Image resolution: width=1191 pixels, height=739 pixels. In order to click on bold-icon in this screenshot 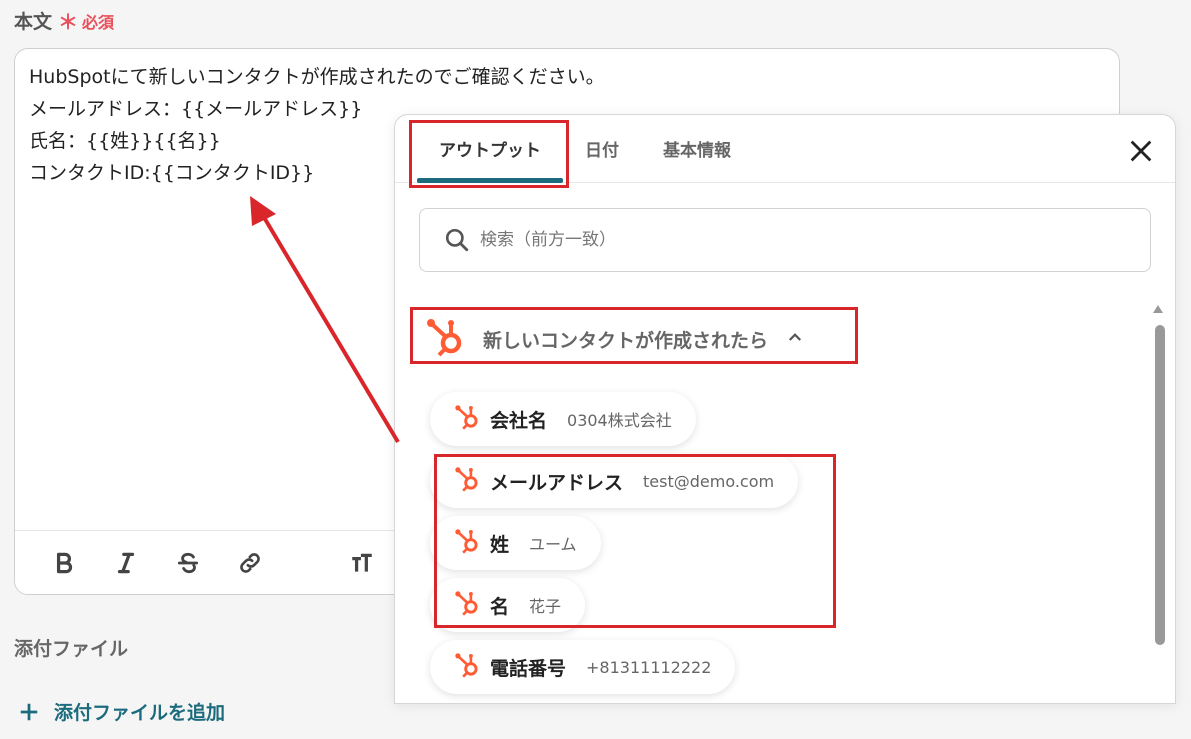, I will do `click(64, 562)`.